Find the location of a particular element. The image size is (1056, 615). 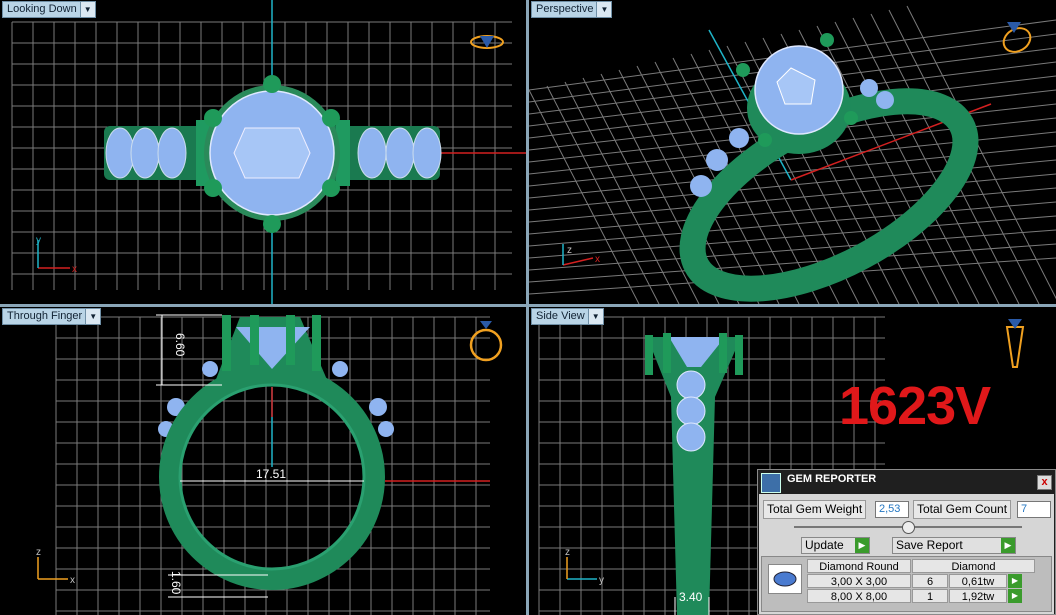

total-gem-count-label: Total Gem Count is located at coordinates (962, 509).